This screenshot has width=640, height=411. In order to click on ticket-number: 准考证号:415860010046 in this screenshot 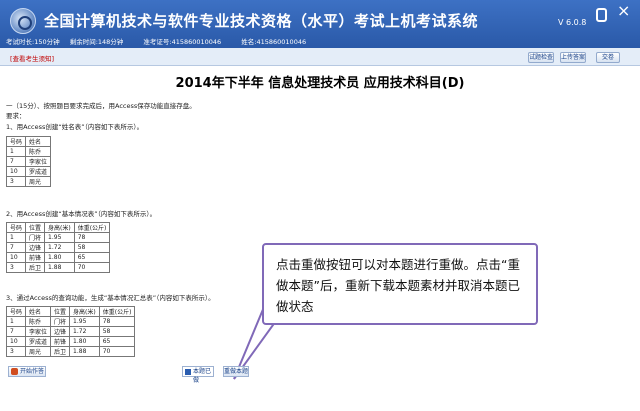, I will do `click(182, 42)`.